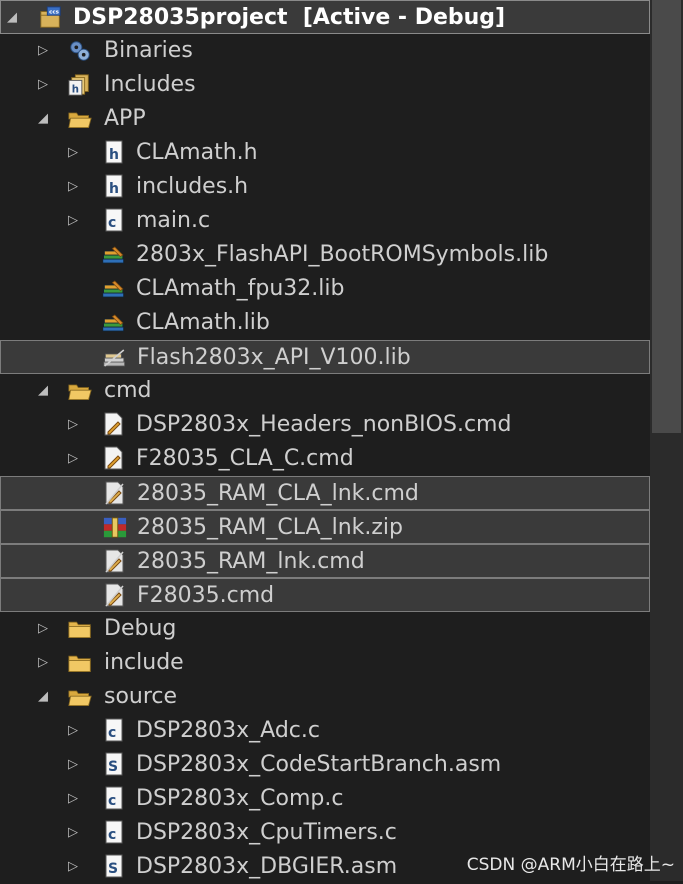 The height and width of the screenshot is (884, 683). I want to click on tree-item-f28035-cla-c: ▷ F28035_CLA_C.cmd, so click(325, 459).